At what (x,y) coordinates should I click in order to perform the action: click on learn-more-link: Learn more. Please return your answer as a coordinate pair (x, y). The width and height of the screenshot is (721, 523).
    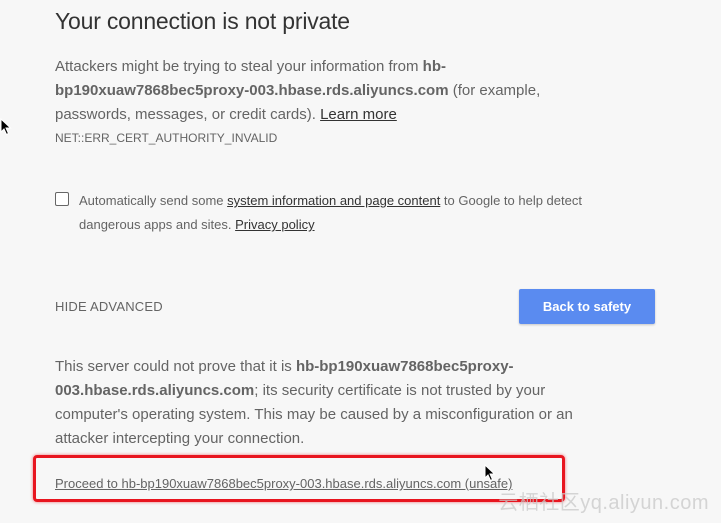
    Looking at the image, I should click on (358, 114).